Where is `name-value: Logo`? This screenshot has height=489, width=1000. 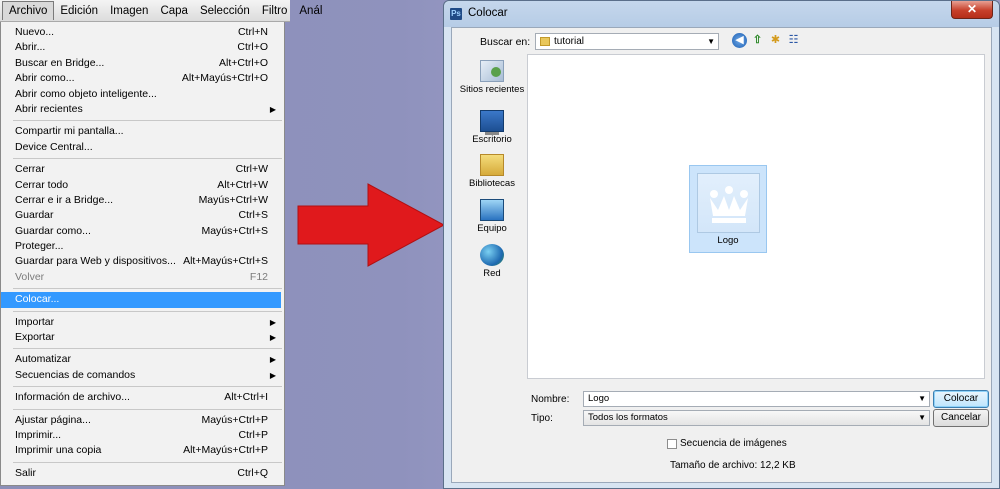
name-value: Logo is located at coordinates (599, 398).